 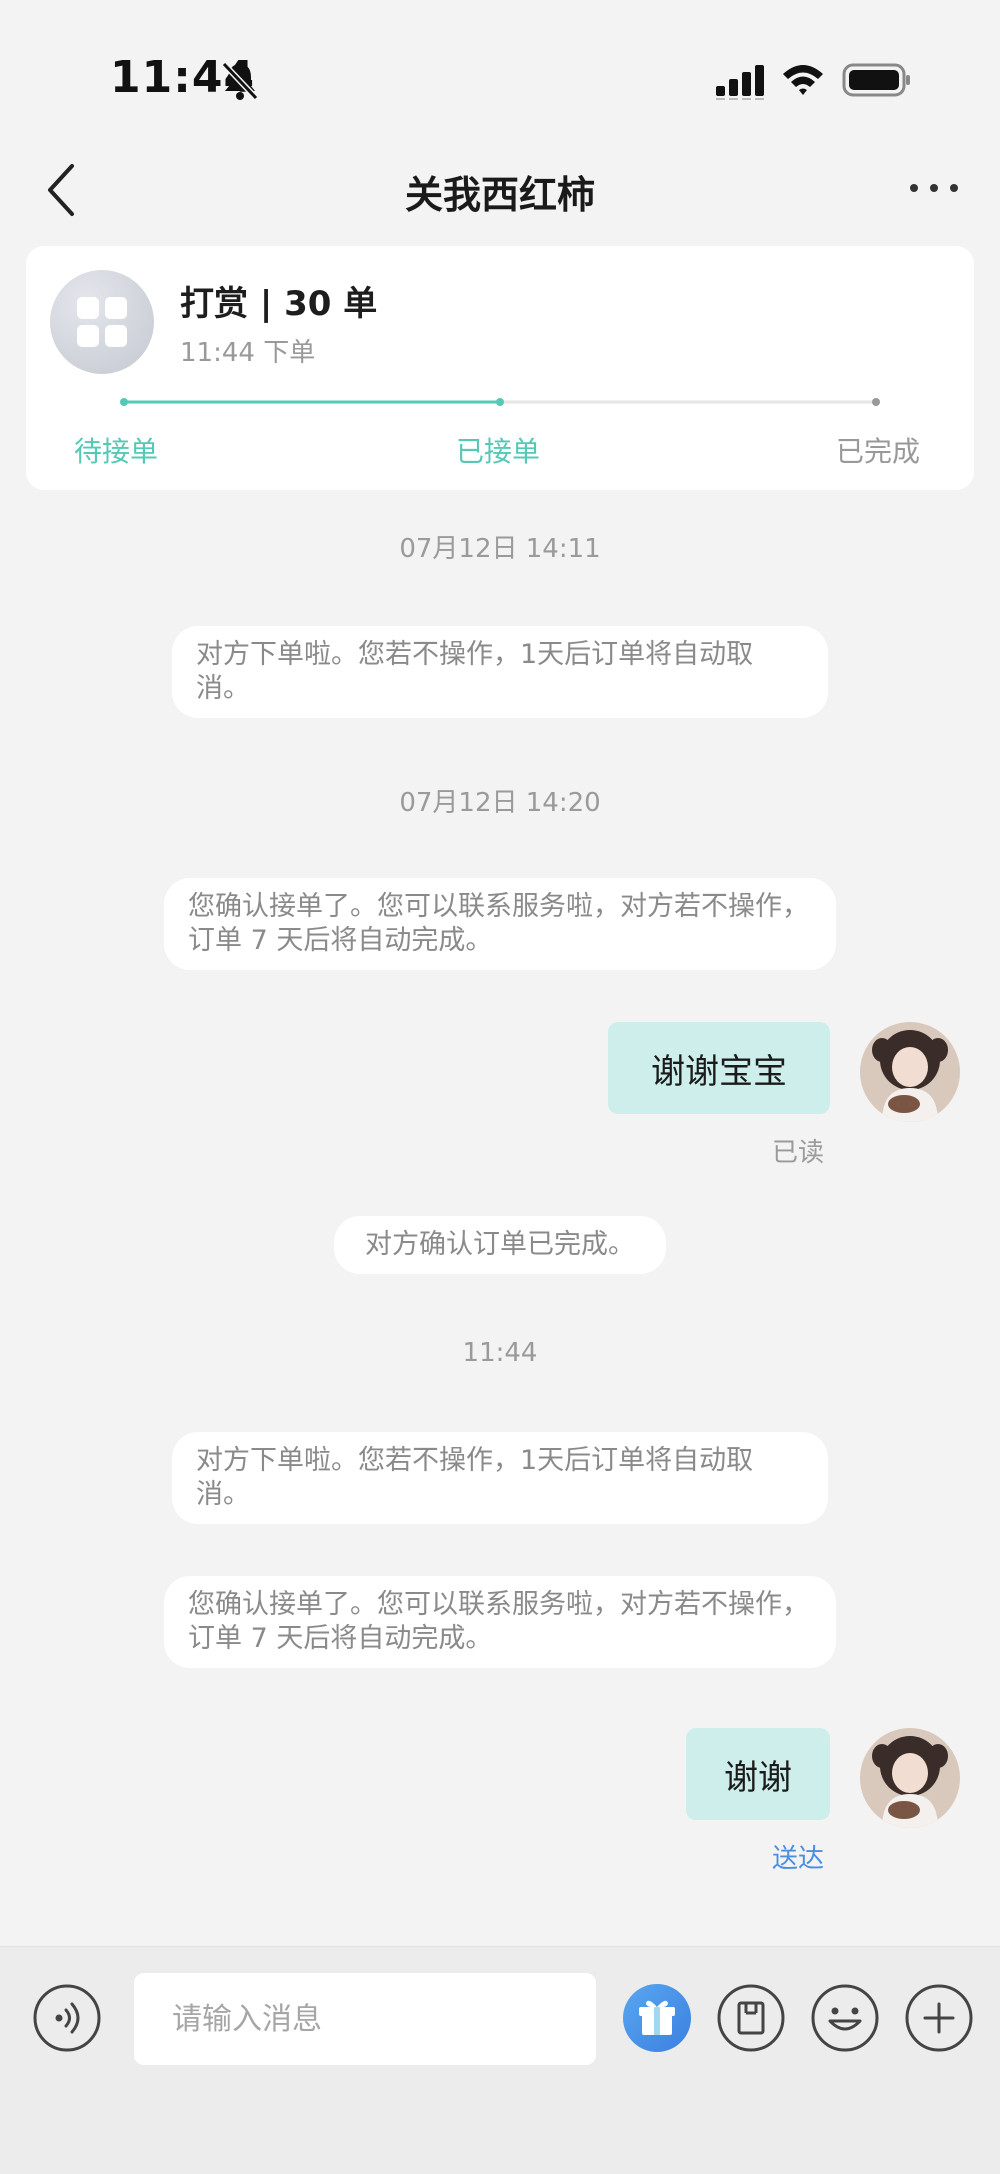 I want to click on read-status: 已读, so click(x=798, y=1153).